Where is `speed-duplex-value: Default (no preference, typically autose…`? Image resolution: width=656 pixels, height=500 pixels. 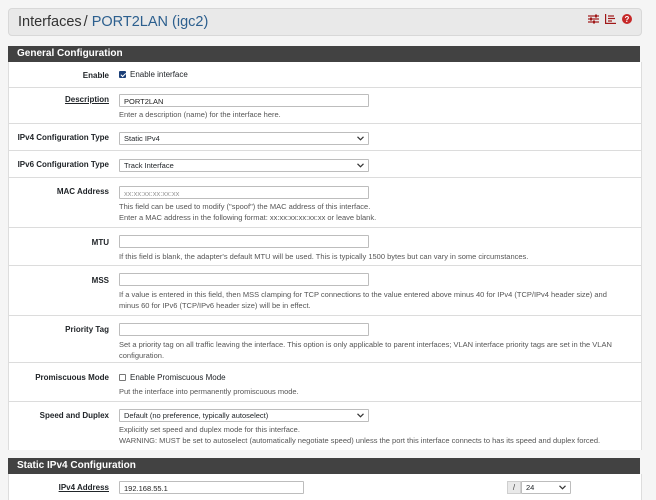 speed-duplex-value: Default (no preference, typically autose… is located at coordinates (196, 415).